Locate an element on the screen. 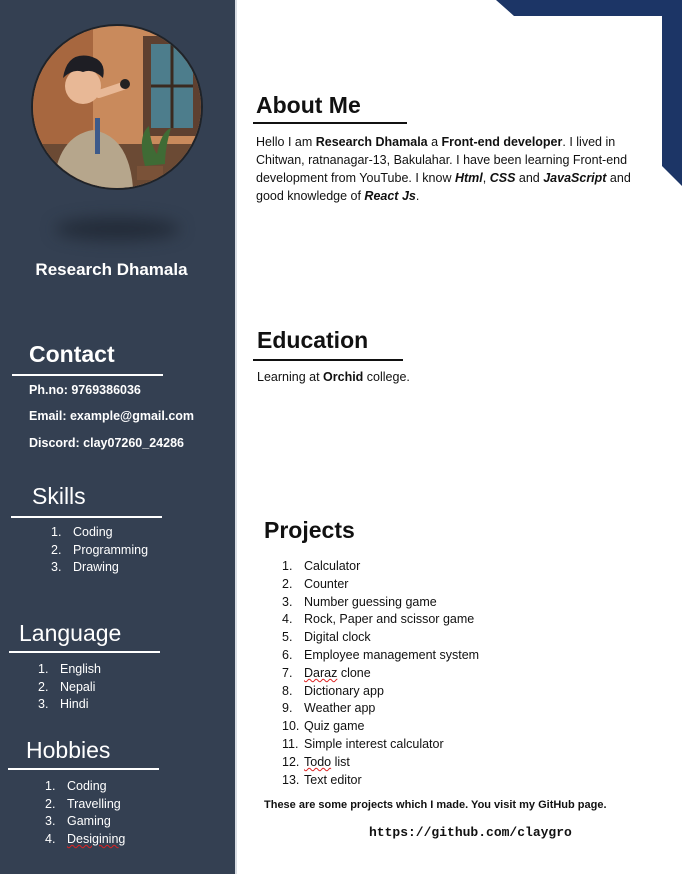  profile-name: Research Dhamala is located at coordinates (111, 269).